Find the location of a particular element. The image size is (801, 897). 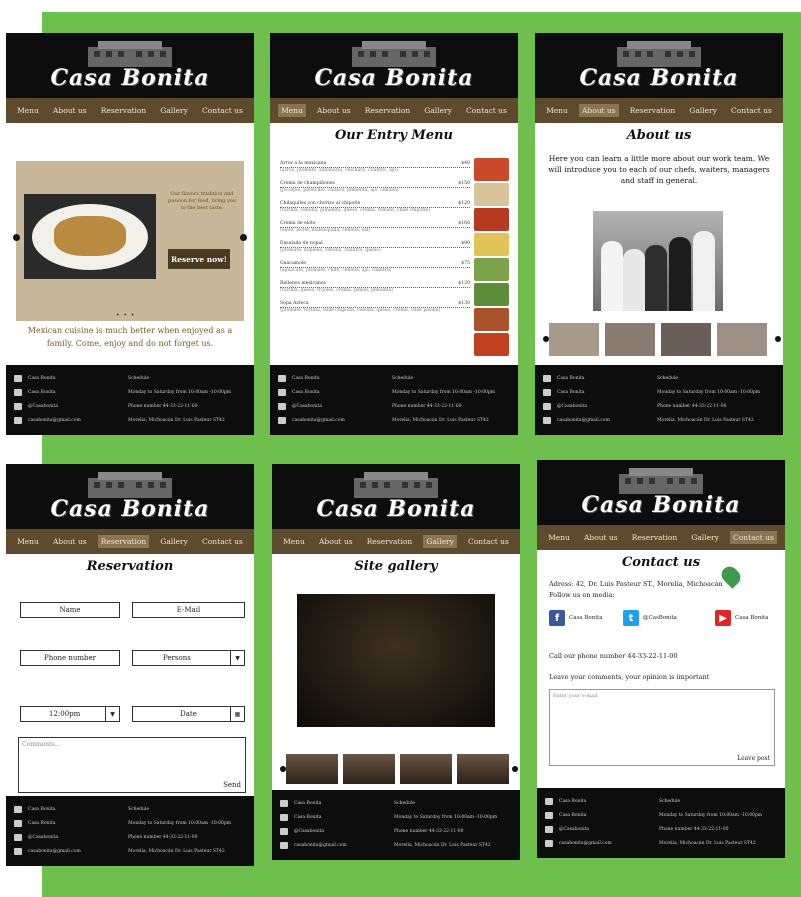

slider-prev-icon is located at coordinates (16, 237).